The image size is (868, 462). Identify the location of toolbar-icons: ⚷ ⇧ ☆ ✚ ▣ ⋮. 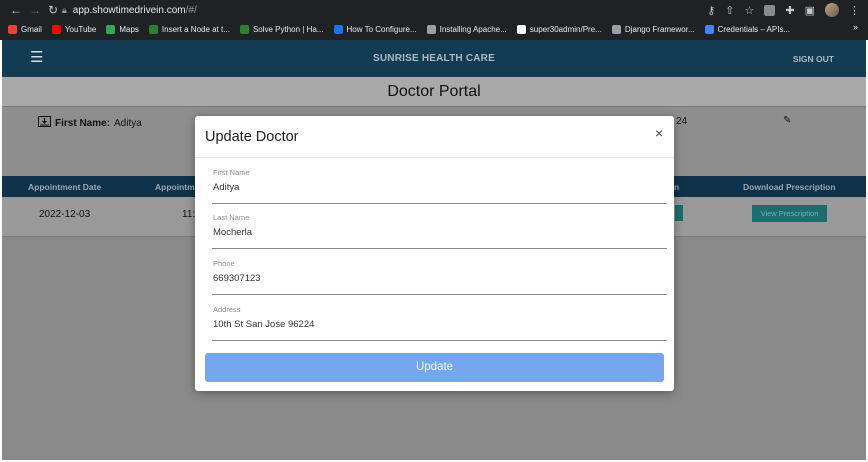
(783, 10).